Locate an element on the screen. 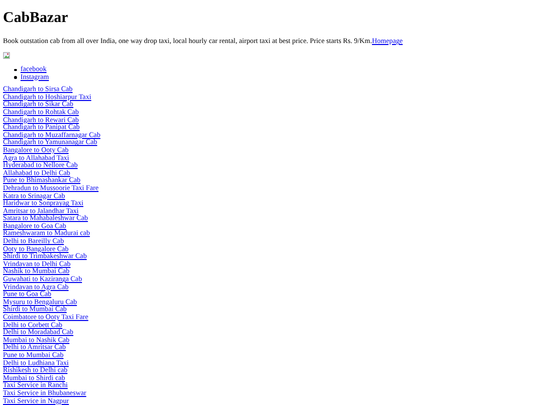 This screenshot has width=540, height=405. site-title: CabBazar is located at coordinates (35, 18).